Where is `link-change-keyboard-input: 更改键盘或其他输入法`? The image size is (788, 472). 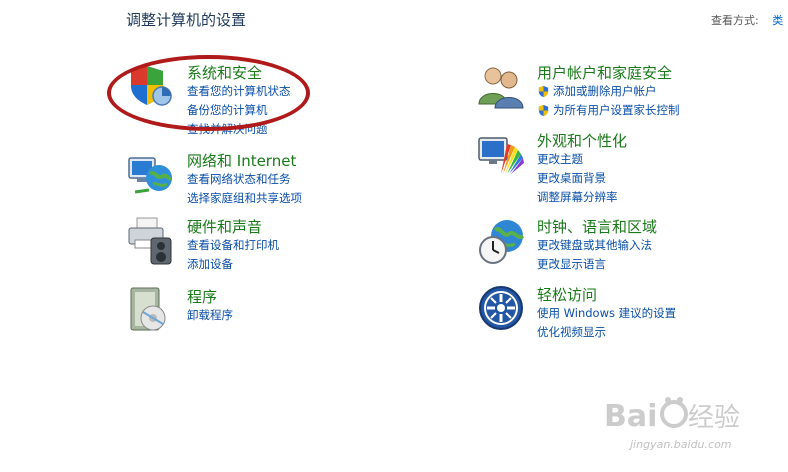 link-change-keyboard-input: 更改键盘或其他输入法 is located at coordinates (594, 245).